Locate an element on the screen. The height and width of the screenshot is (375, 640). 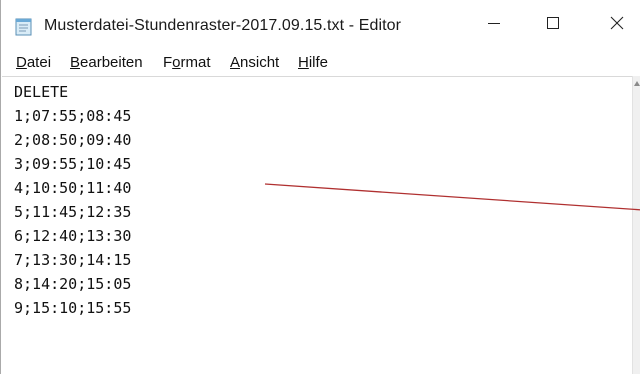
text-line: 3;09:55;10:45 is located at coordinates (73, 164).